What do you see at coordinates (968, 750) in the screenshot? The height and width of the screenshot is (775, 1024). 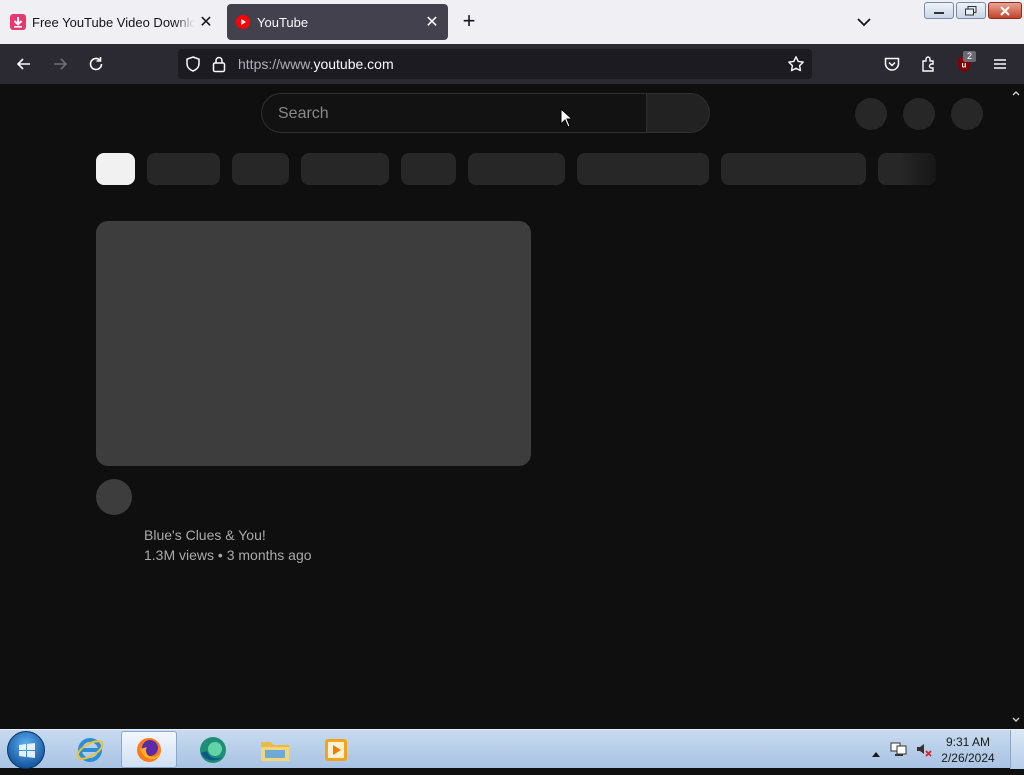 I see `clock: 9:31 AM 2/26/2024` at bounding box center [968, 750].